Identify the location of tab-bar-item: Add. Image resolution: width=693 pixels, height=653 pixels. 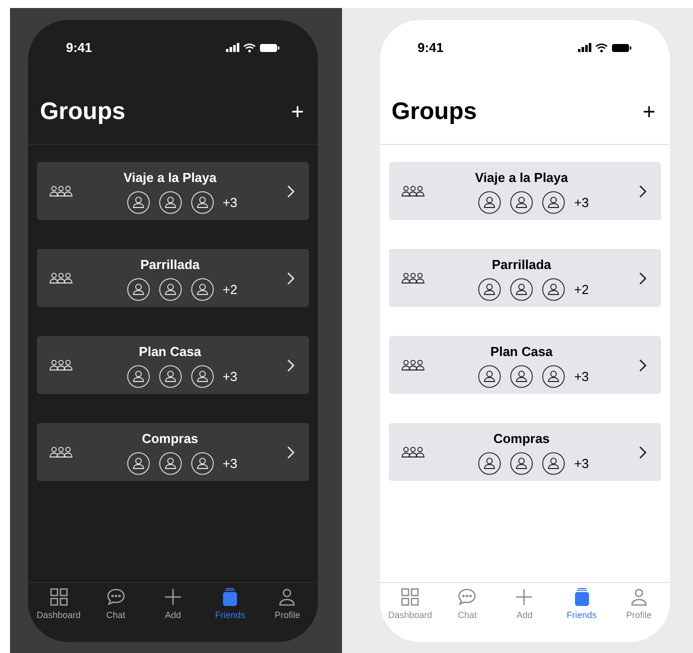
(172, 614).